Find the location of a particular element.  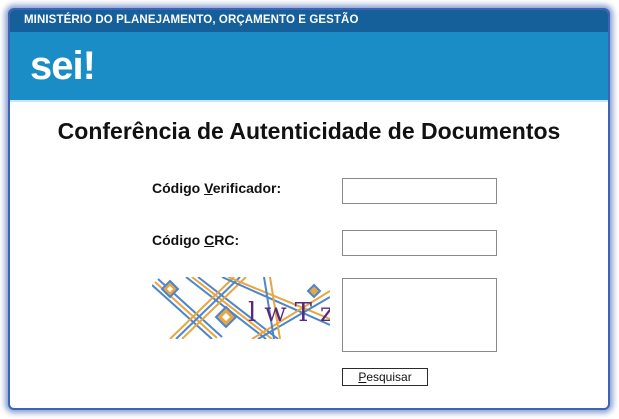

pesquisar-button: Pesquisar is located at coordinates (385, 377).